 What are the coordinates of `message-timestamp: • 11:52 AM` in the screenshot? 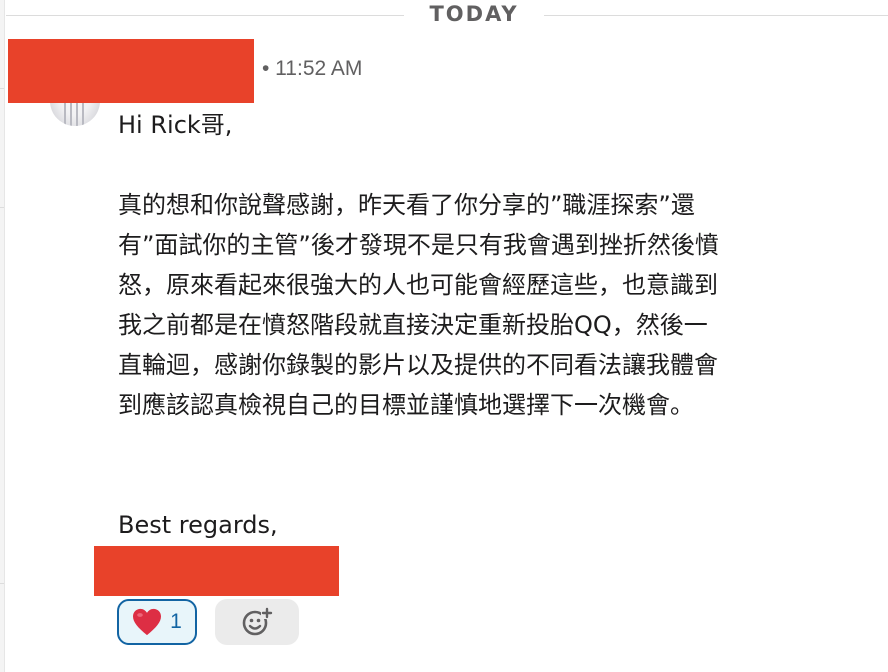 It's located at (312, 69).